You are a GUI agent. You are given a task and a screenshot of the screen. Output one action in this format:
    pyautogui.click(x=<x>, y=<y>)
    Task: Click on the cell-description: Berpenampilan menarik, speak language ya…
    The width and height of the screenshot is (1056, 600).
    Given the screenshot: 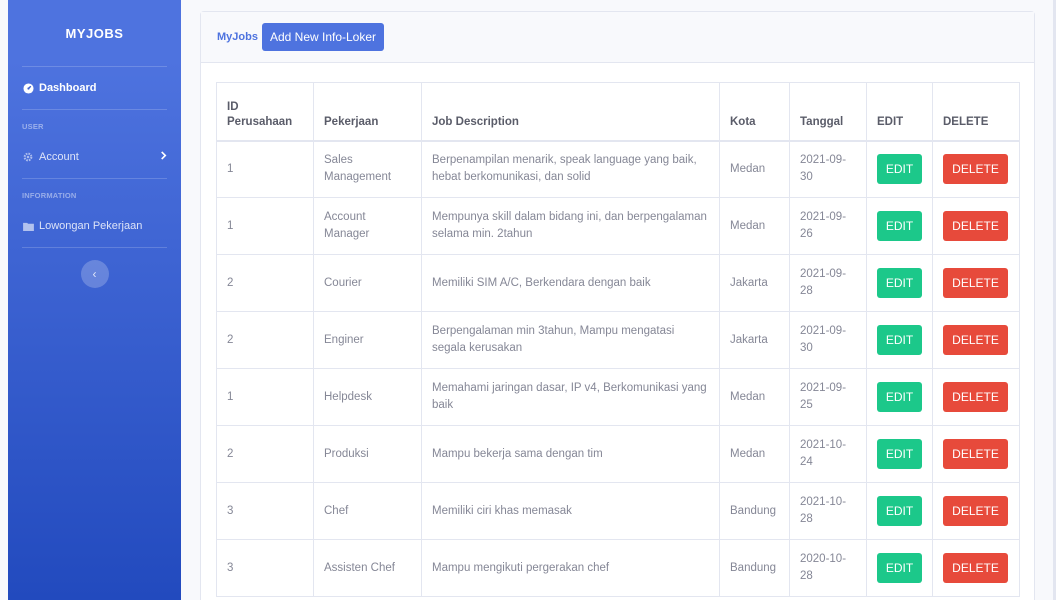 What is the action you would take?
    pyautogui.click(x=570, y=169)
    